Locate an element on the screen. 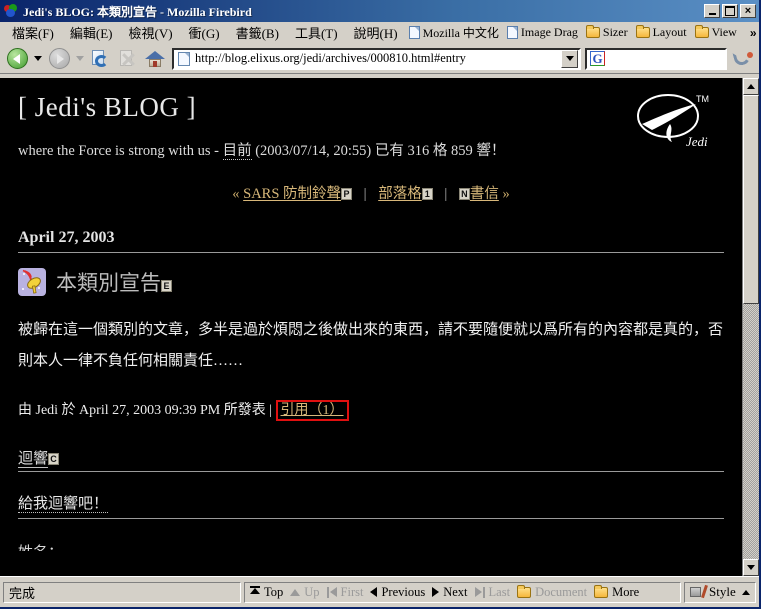  status-document-button: Document is located at coordinates (552, 592).